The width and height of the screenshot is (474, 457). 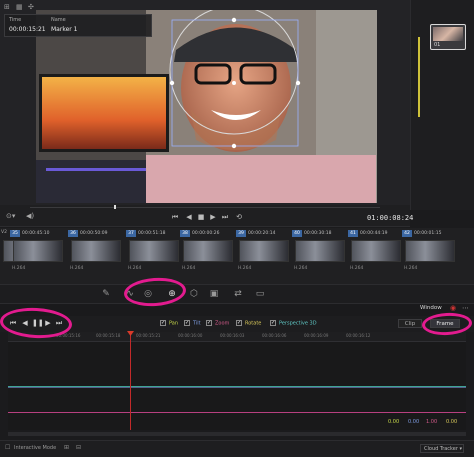 What do you see at coordinates (197, 323) in the screenshot?
I see `checkbox-tilt-label: Tilt` at bounding box center [197, 323].